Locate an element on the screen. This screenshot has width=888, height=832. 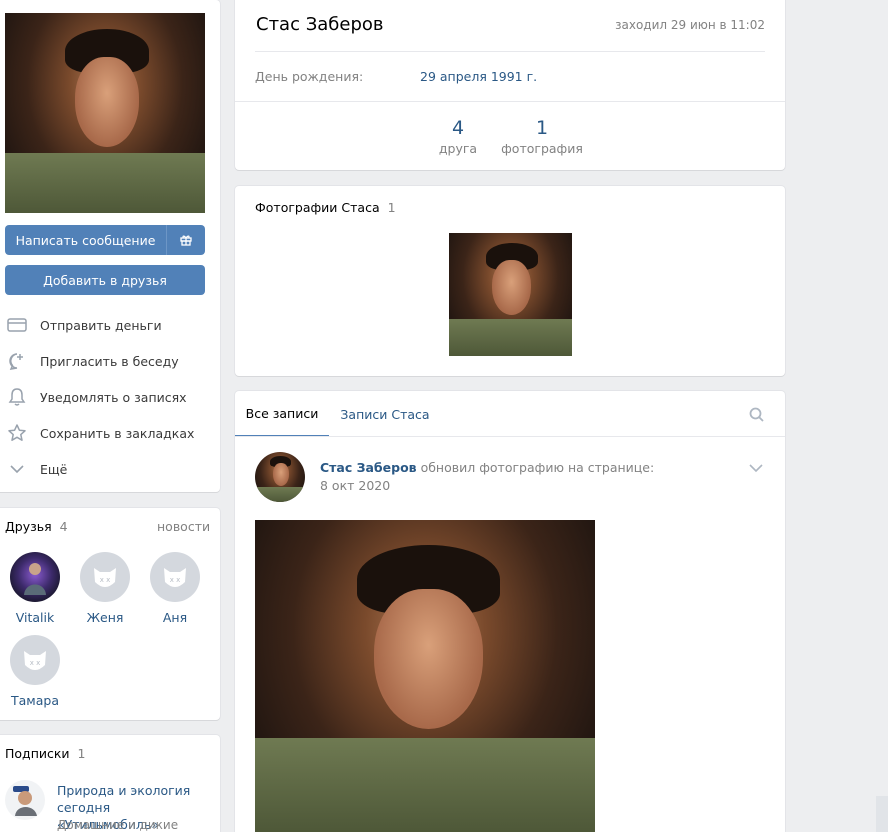
counter-label: фотография is located at coordinates (542, 148).